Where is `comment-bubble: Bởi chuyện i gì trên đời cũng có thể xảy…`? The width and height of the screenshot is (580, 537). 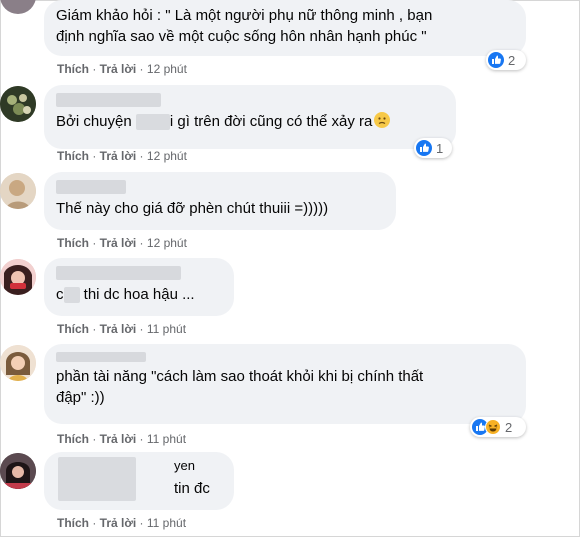
comment-bubble: Bởi chuyện i gì trên đời cũng có thể xảy… is located at coordinates (250, 117).